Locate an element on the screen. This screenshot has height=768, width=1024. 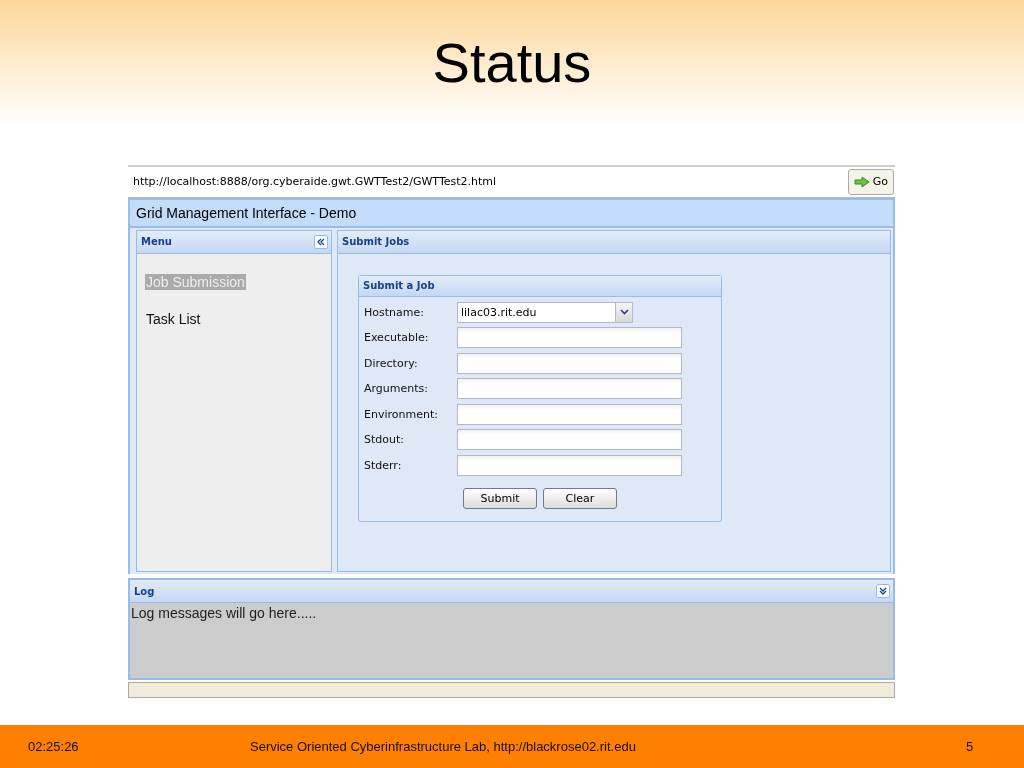
page-number: 5 is located at coordinates (969, 746).